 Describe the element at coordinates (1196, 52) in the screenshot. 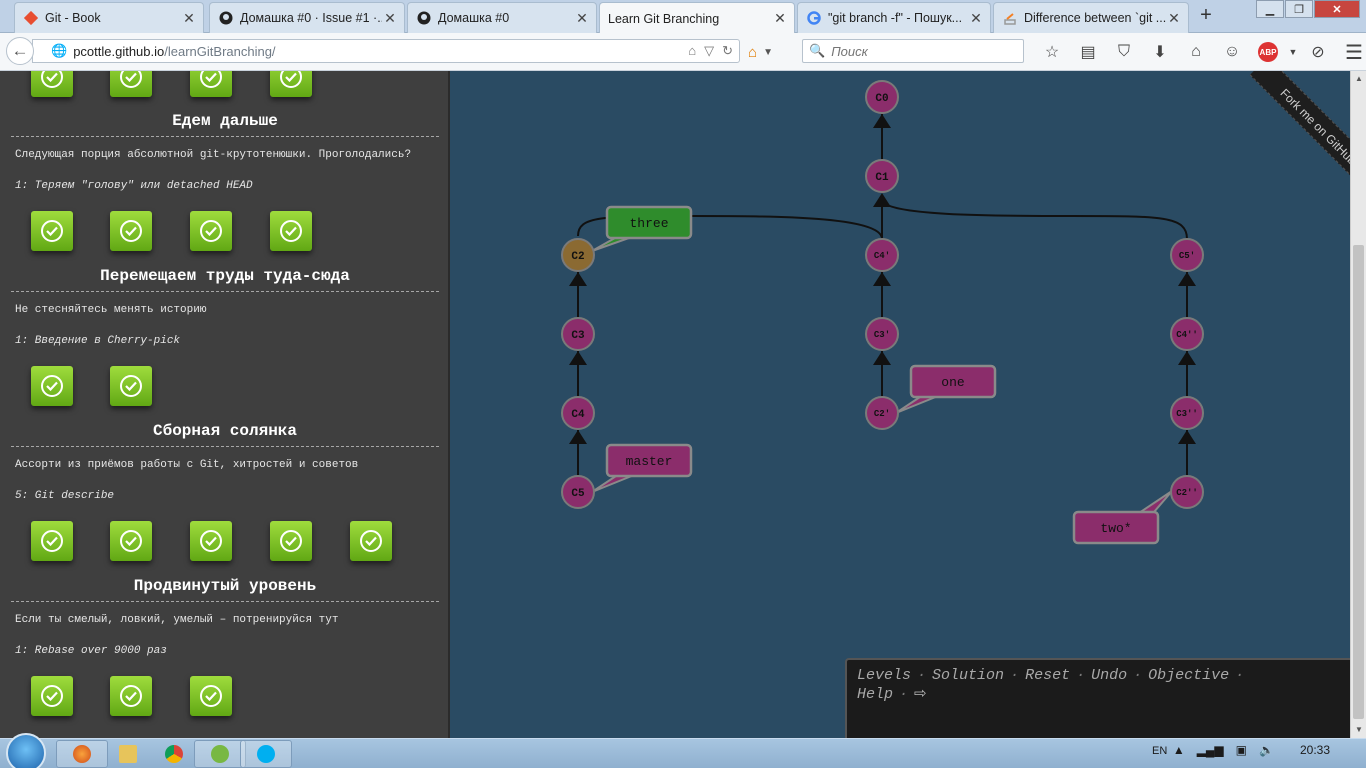

I see `home-icon: ⌂` at that location.